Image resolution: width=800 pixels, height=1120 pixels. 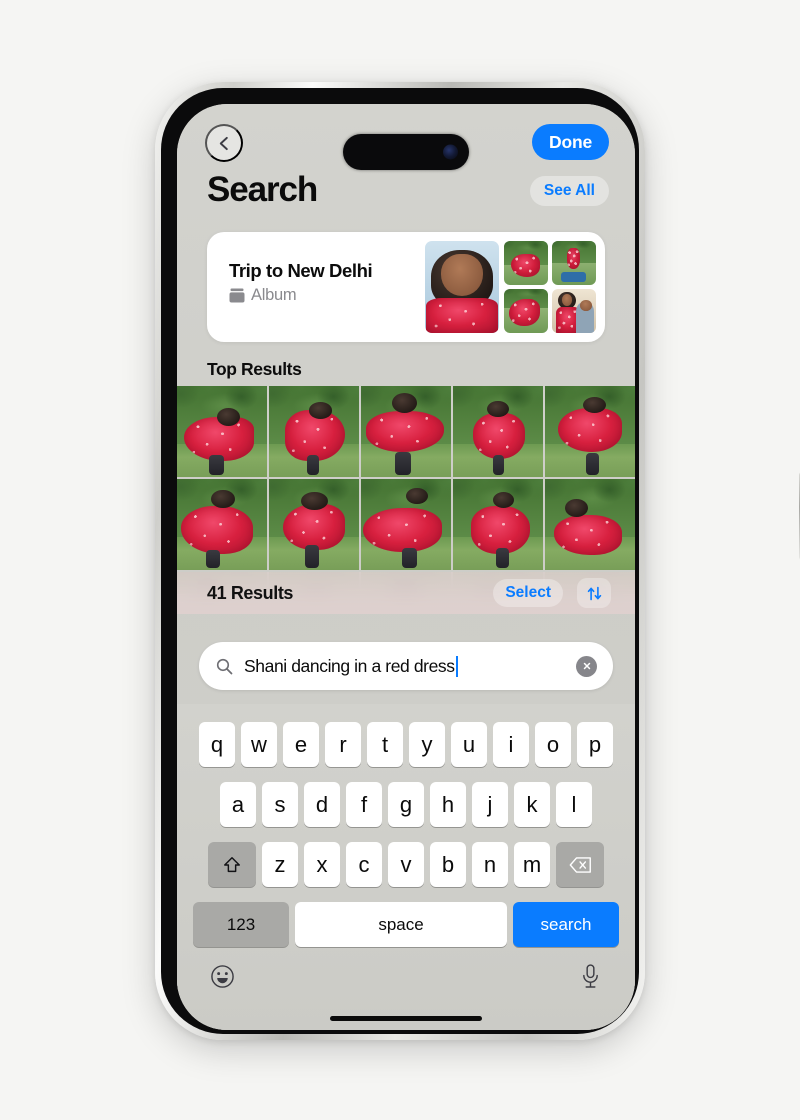 What do you see at coordinates (406, 744) in the screenshot?
I see `keyboard-row-1: q w e r t y u i o p` at bounding box center [406, 744].